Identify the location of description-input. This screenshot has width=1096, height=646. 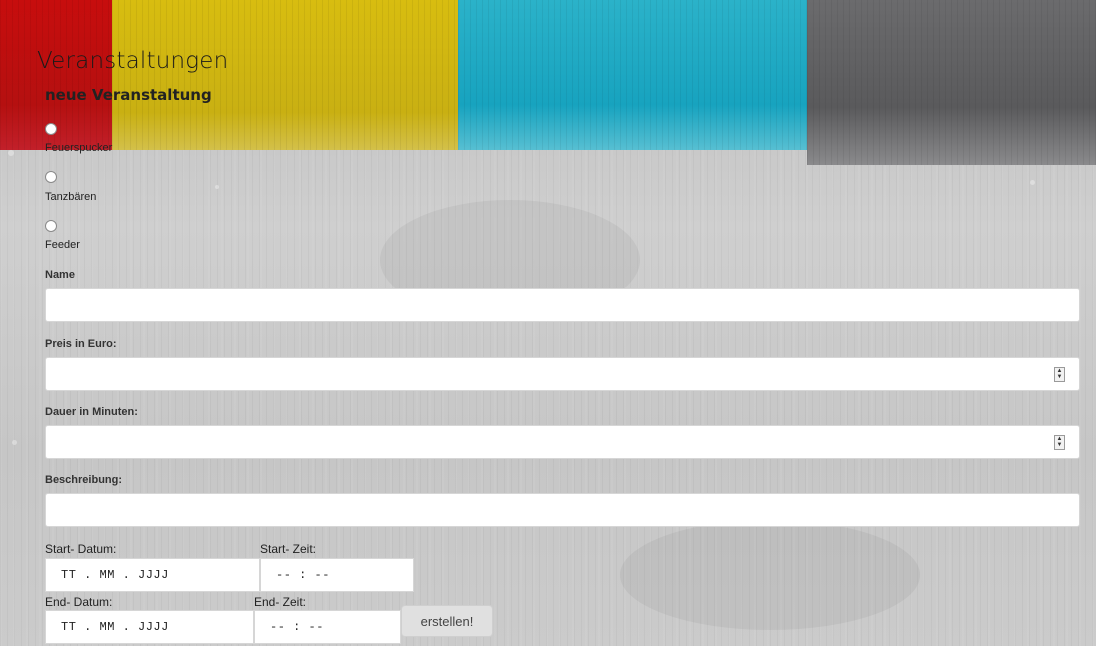
(562, 510).